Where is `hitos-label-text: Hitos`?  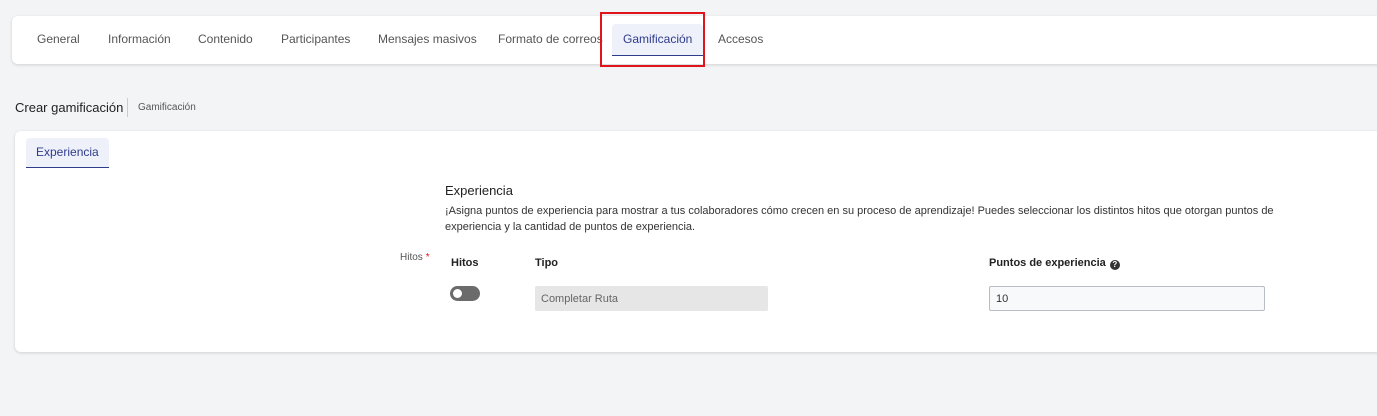 hitos-label-text: Hitos is located at coordinates (411, 257).